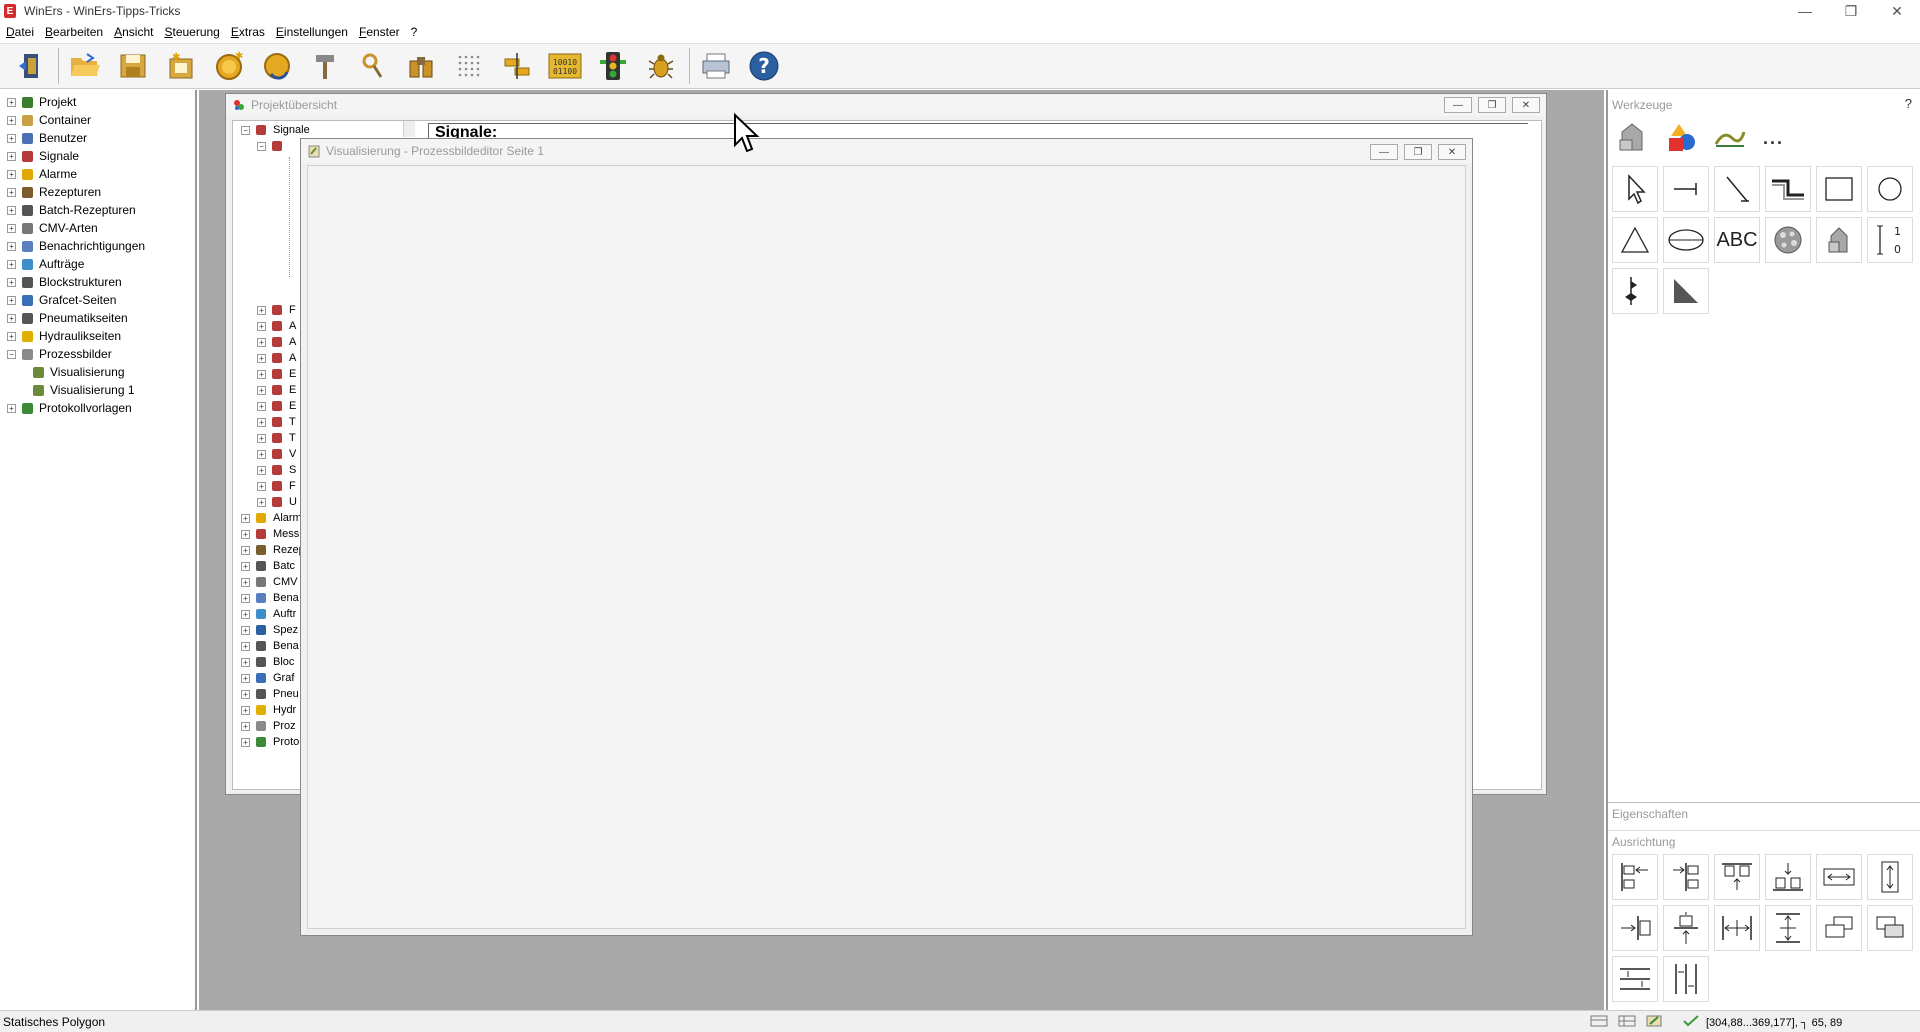 The image size is (1920, 1032). I want to click on signal-tool-icon, so click(1635, 291).